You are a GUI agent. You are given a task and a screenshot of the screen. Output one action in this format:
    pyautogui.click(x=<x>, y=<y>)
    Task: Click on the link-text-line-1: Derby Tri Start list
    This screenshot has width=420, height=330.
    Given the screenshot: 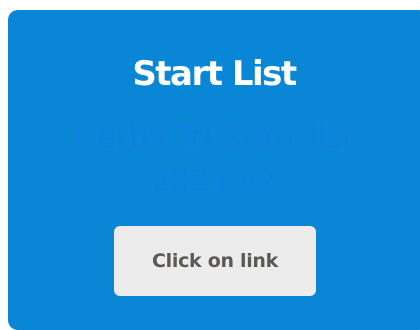 What is the action you would take?
    pyautogui.click(x=214, y=137)
    